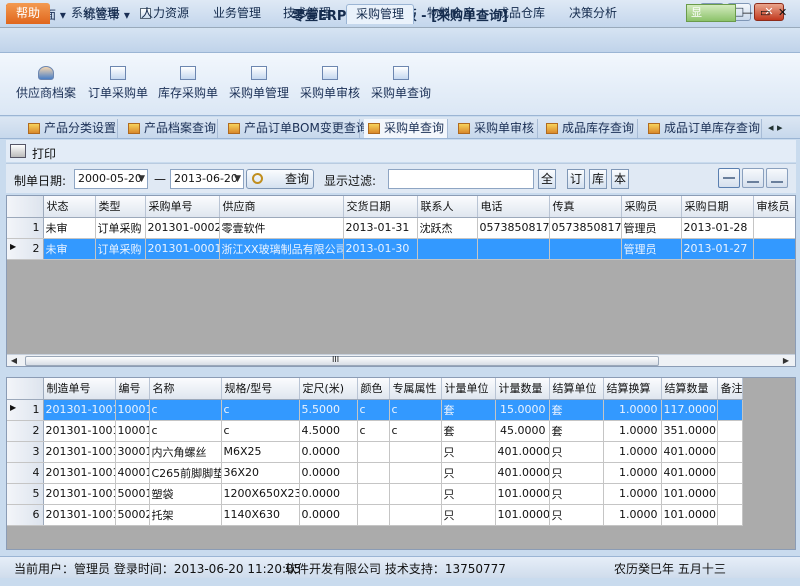 Image resolution: width=800 pixels, height=586 pixels. I want to click on mdi-minimize-button: —, so click(747, 12).